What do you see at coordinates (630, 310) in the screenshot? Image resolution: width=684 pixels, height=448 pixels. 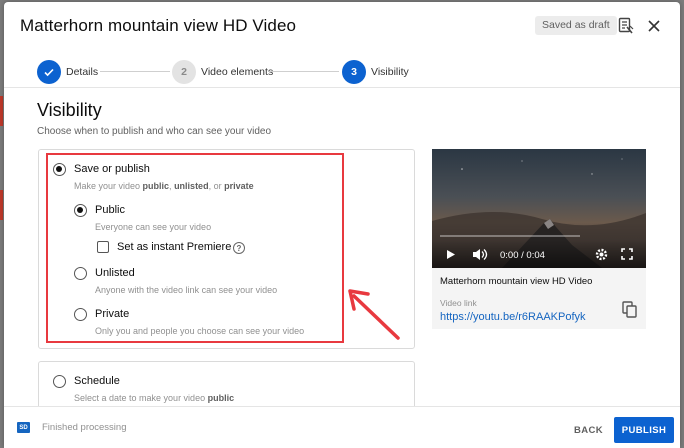 I see `copy-icon` at bounding box center [630, 310].